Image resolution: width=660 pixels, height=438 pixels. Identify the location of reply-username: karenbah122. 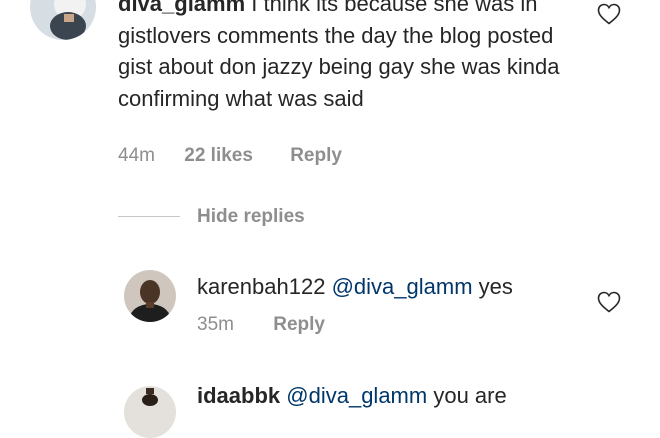
(261, 286).